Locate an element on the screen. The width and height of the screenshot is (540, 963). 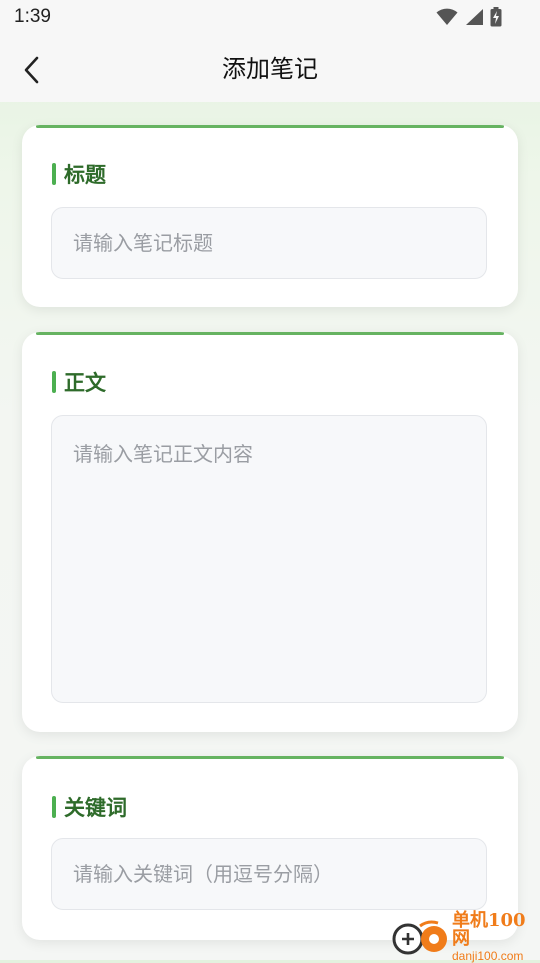
app-bar: 添加笔记 is located at coordinates (270, 69).